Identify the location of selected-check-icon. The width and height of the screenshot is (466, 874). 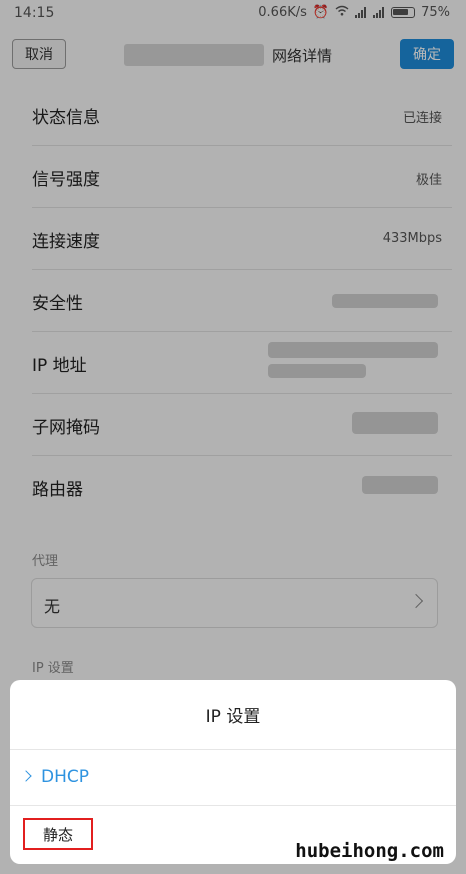
(26, 776).